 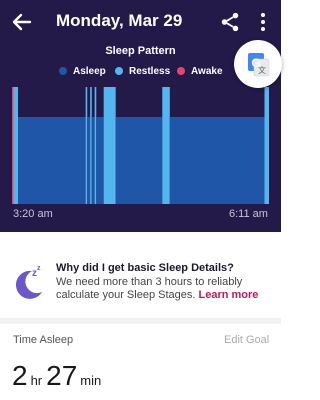 I want to click on legend-restless: Restless, so click(x=142, y=72).